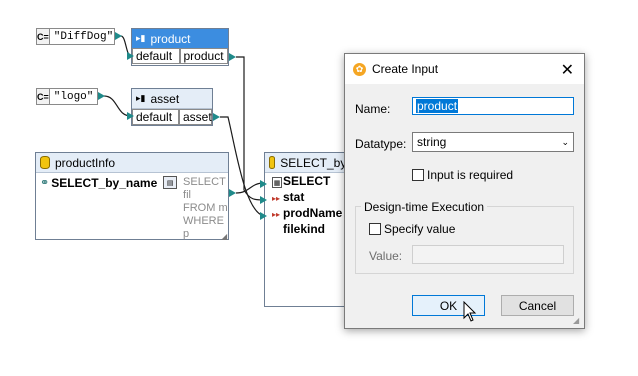  I want to click on specify-value-label: Specify value, so click(420, 229).